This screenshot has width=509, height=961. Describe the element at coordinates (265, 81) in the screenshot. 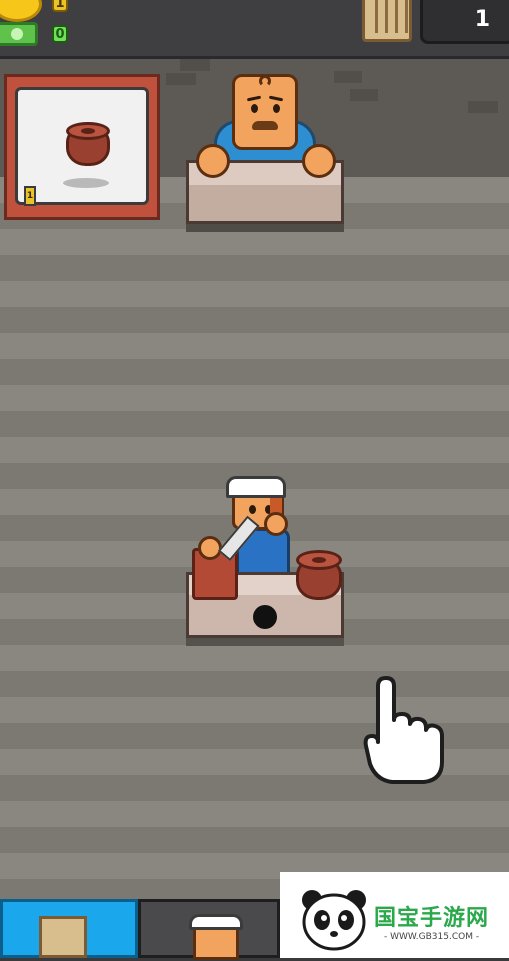

I see `hair-curl` at that location.